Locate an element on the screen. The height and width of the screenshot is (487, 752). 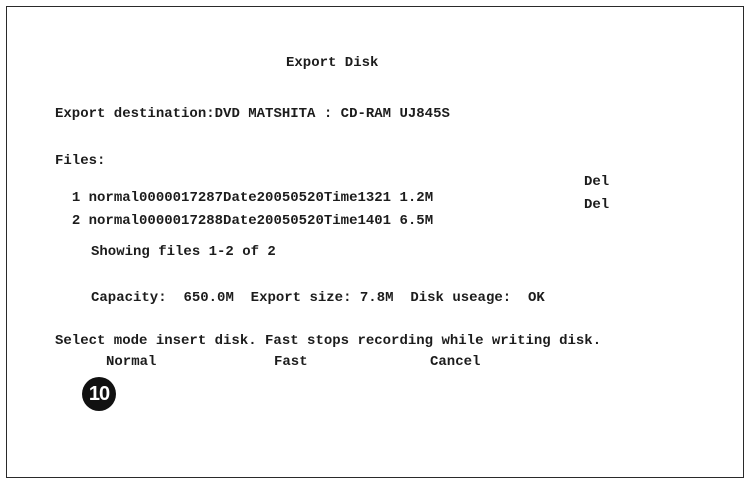
export-destination-value: DVD MATSHITA : CD-RAM UJ845S is located at coordinates (332, 114).